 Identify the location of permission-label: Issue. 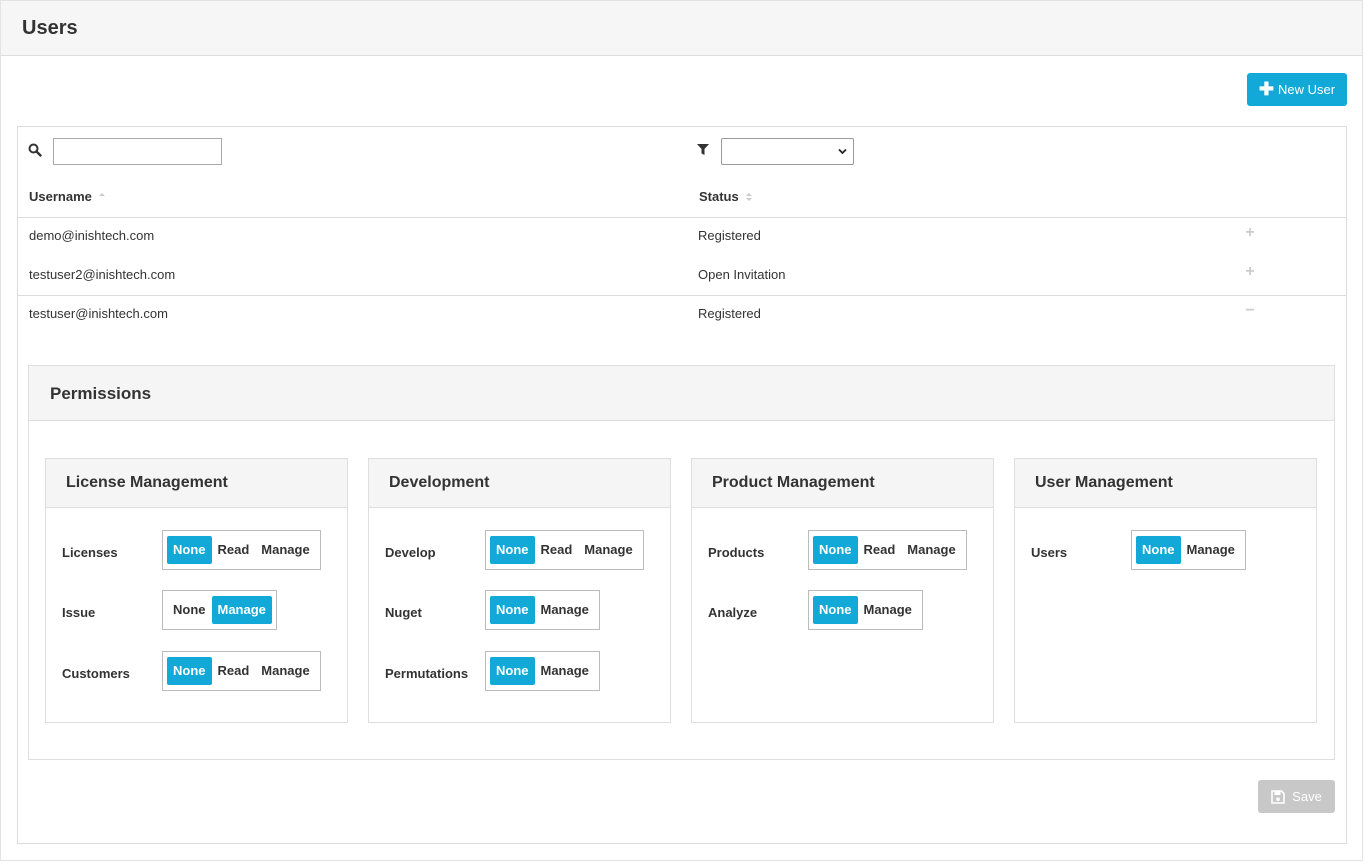
(79, 612).